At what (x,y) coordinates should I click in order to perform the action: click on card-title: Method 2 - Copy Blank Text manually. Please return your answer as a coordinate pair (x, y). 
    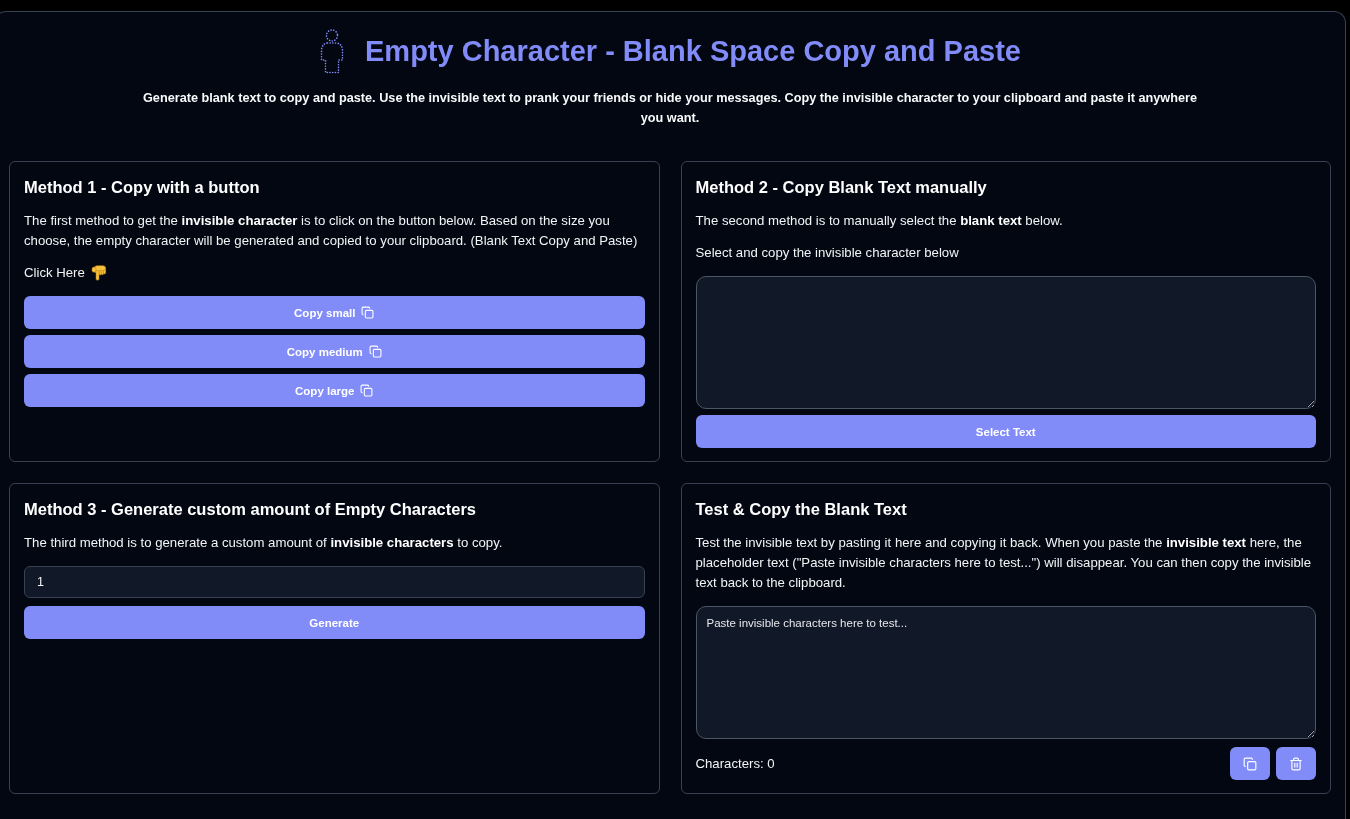
    Looking at the image, I should click on (841, 187).